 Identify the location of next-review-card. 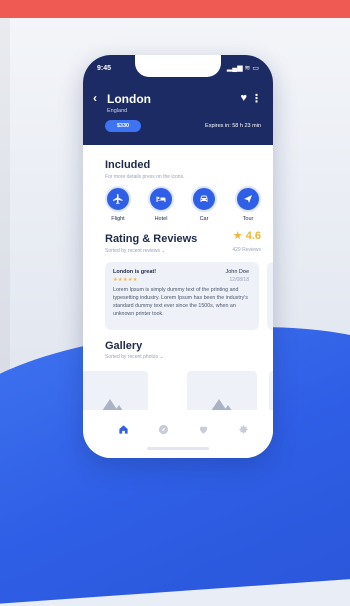
(270, 296).